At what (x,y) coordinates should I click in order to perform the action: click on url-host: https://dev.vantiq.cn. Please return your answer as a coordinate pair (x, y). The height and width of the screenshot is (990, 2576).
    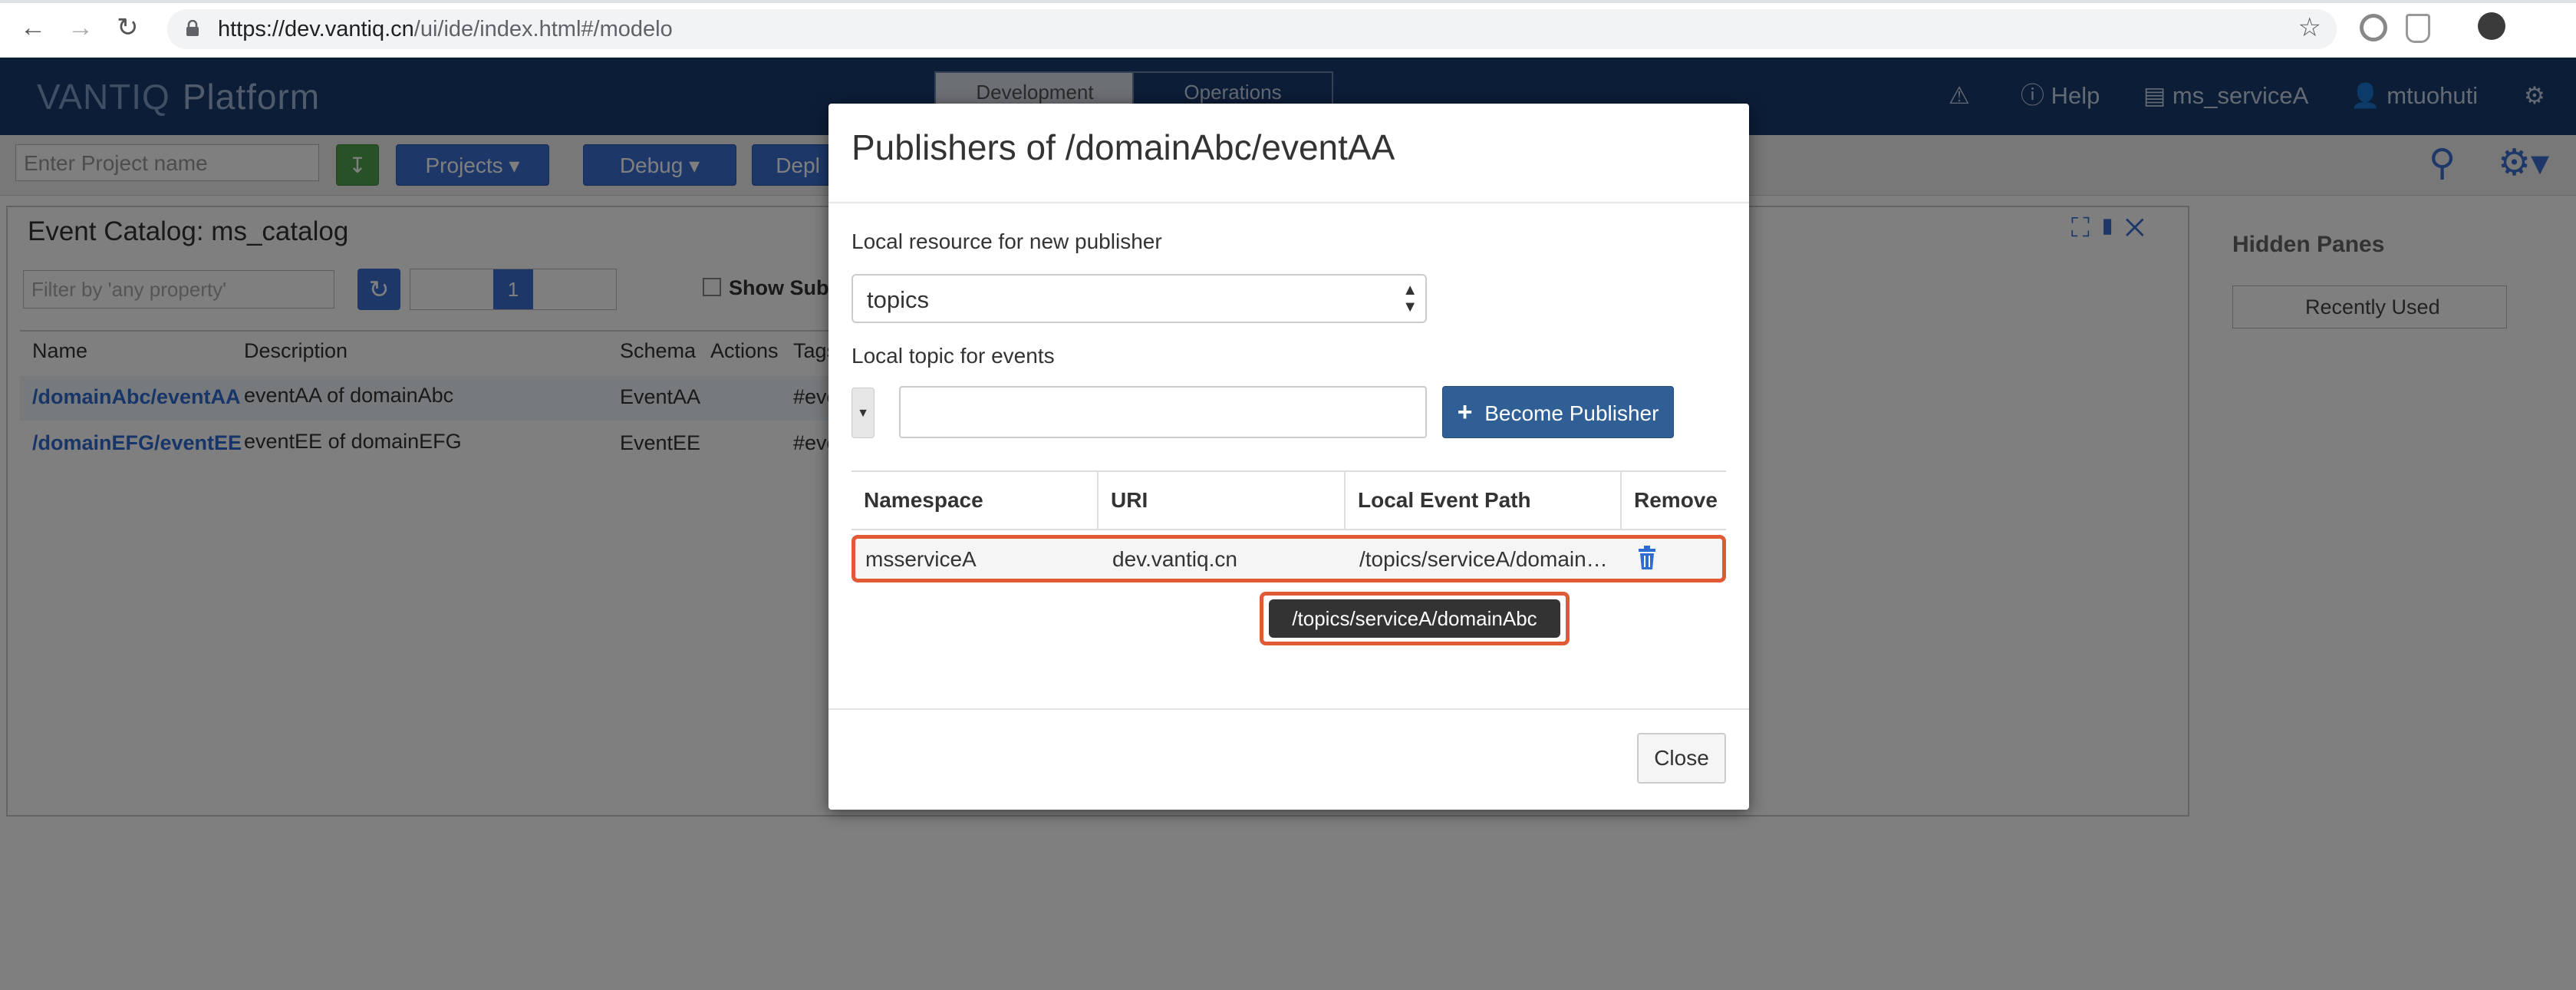
    Looking at the image, I should click on (316, 29).